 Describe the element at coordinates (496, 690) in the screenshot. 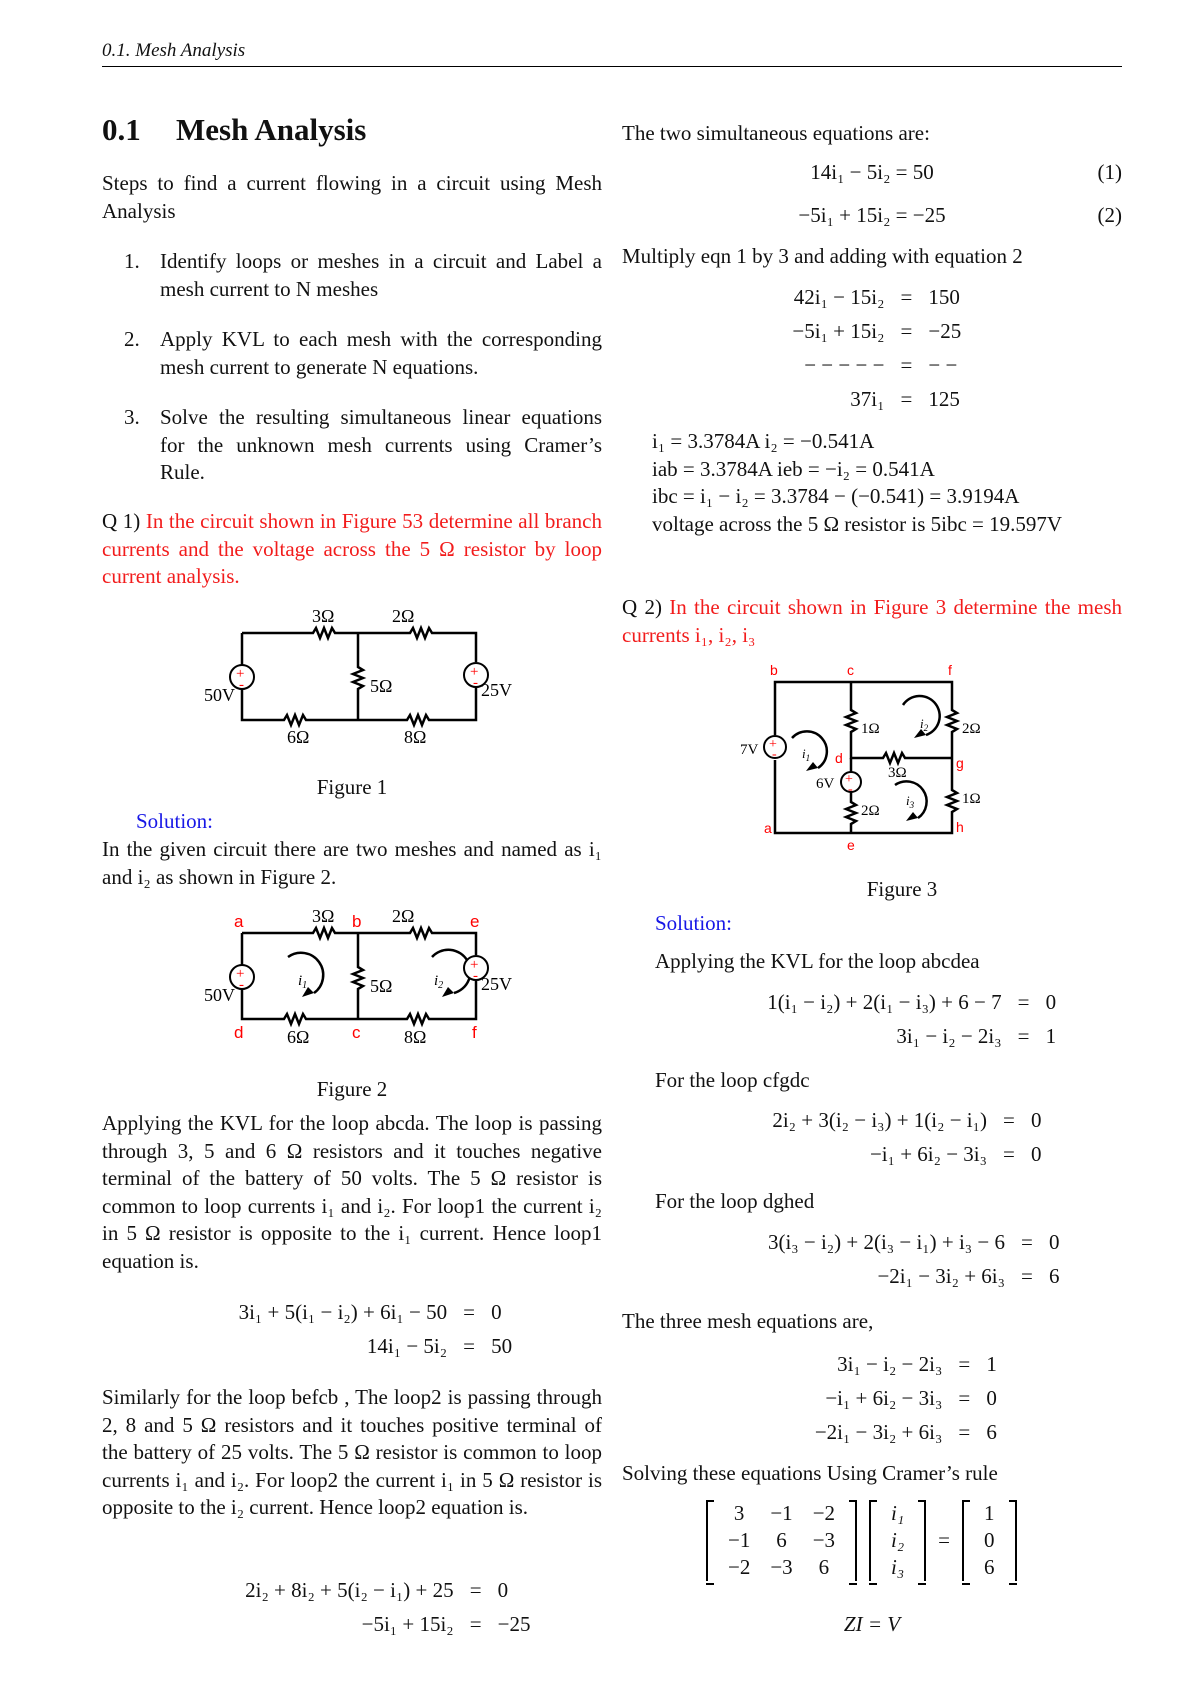

I see `voltage-label: 25V` at that location.